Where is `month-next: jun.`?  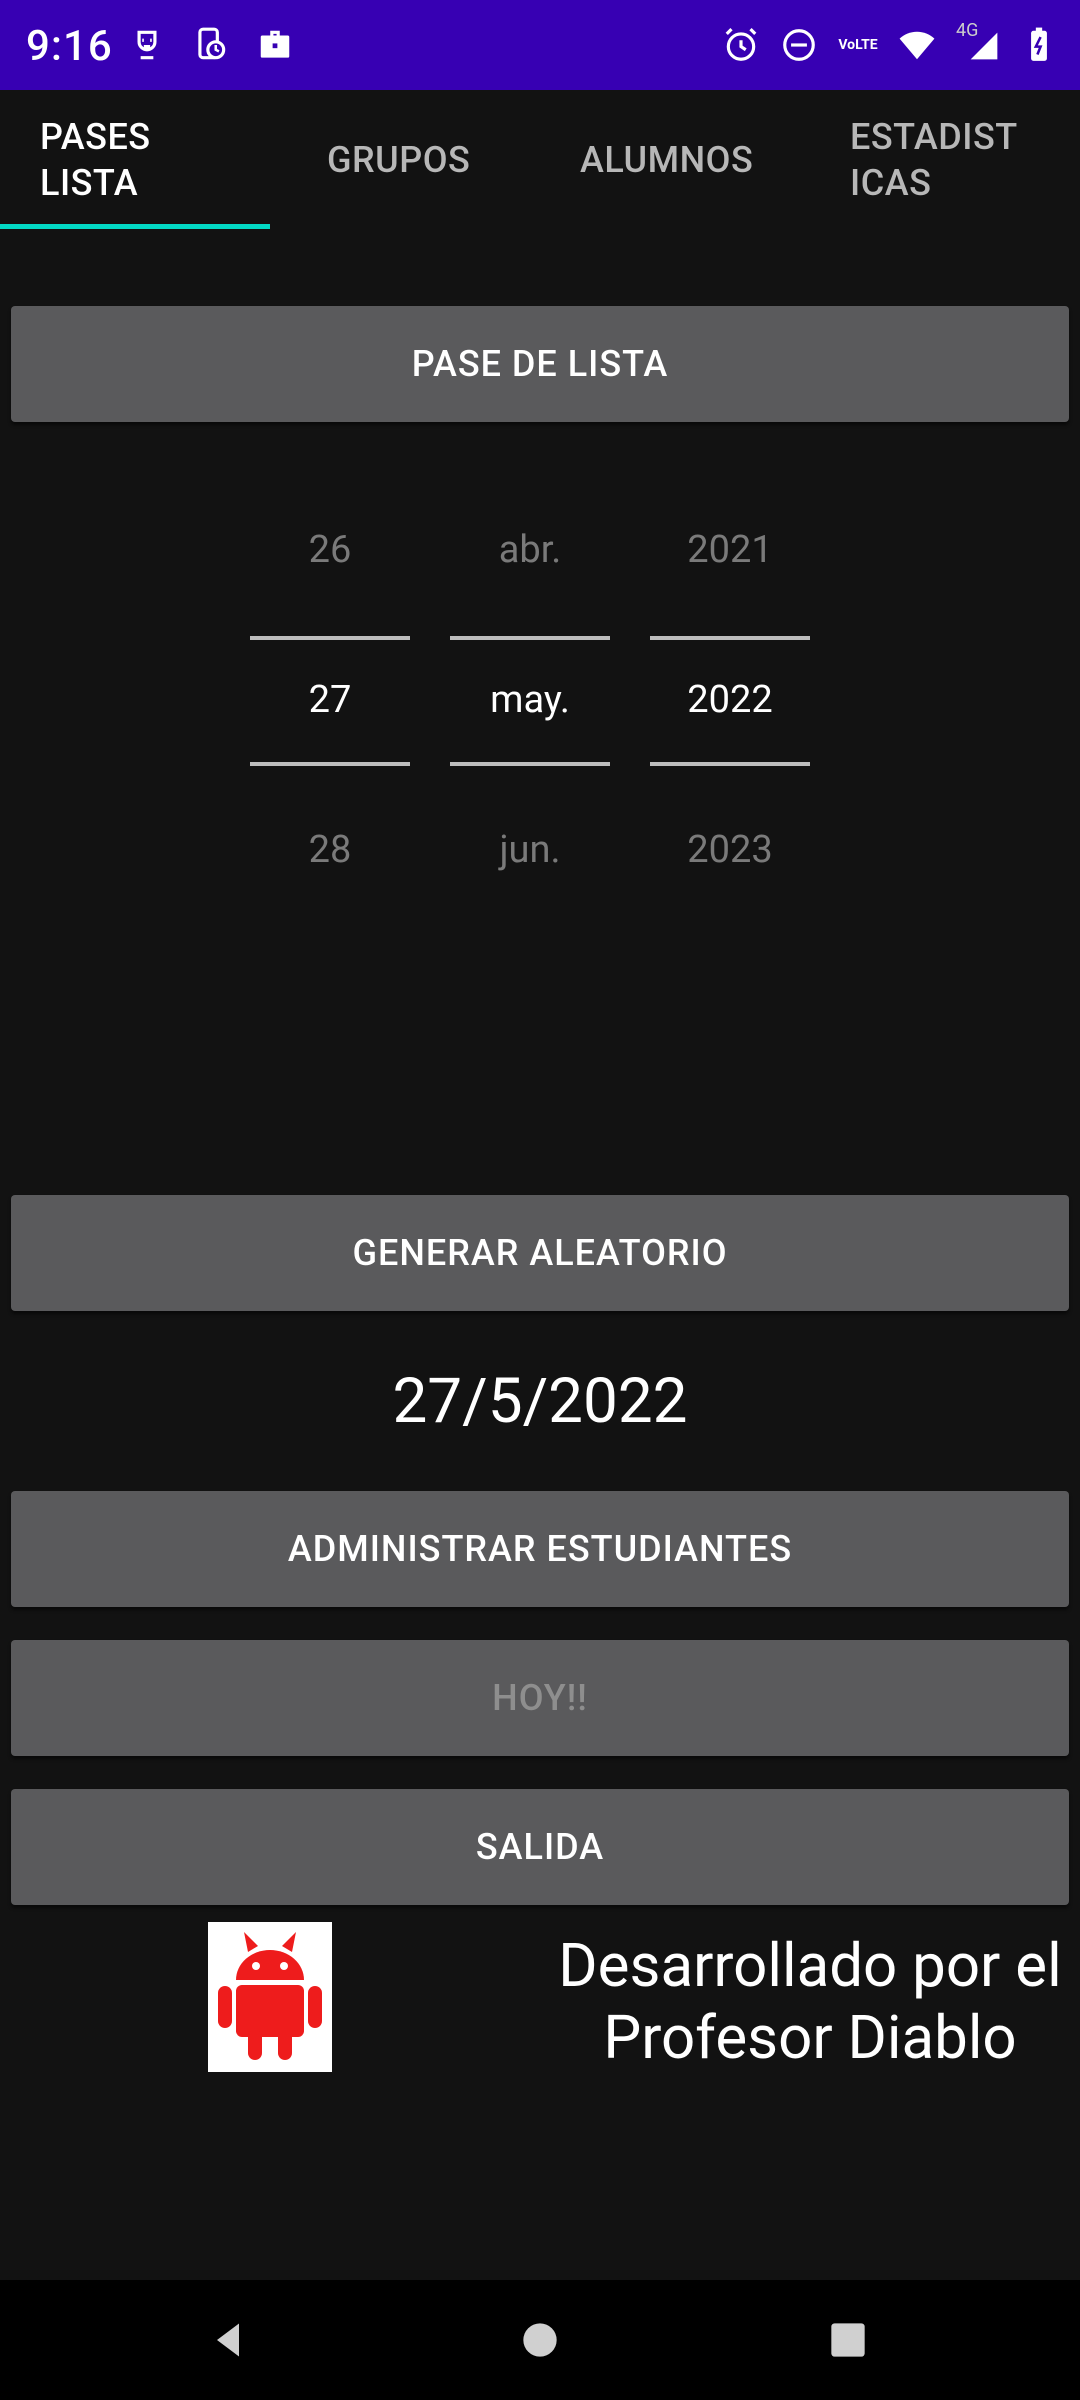 month-next: jun. is located at coordinates (530, 850).